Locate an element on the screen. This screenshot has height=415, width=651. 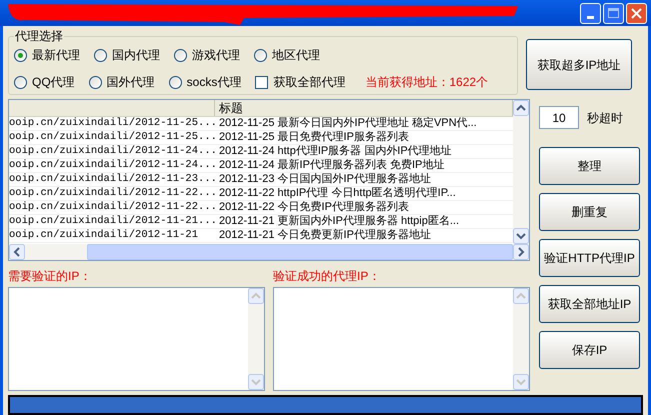
minimize-button is located at coordinates (590, 13).